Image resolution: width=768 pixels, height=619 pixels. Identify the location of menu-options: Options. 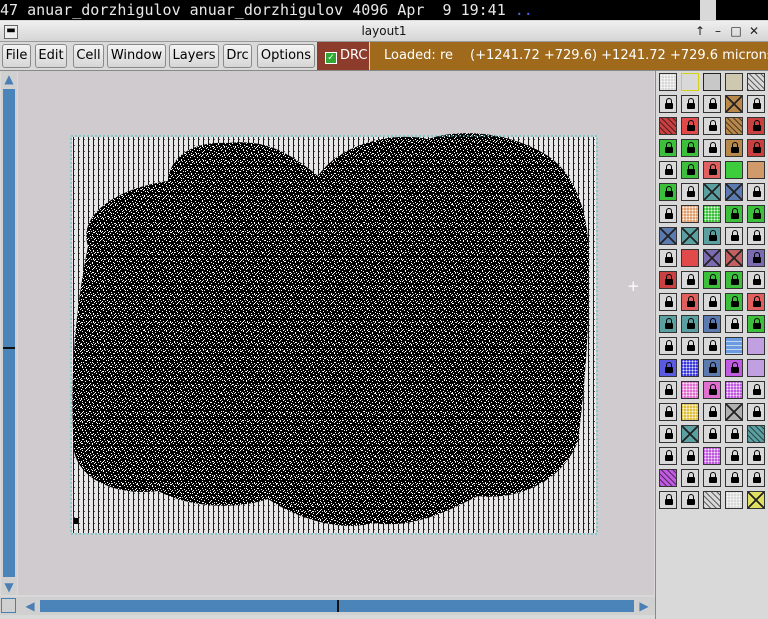
(286, 56).